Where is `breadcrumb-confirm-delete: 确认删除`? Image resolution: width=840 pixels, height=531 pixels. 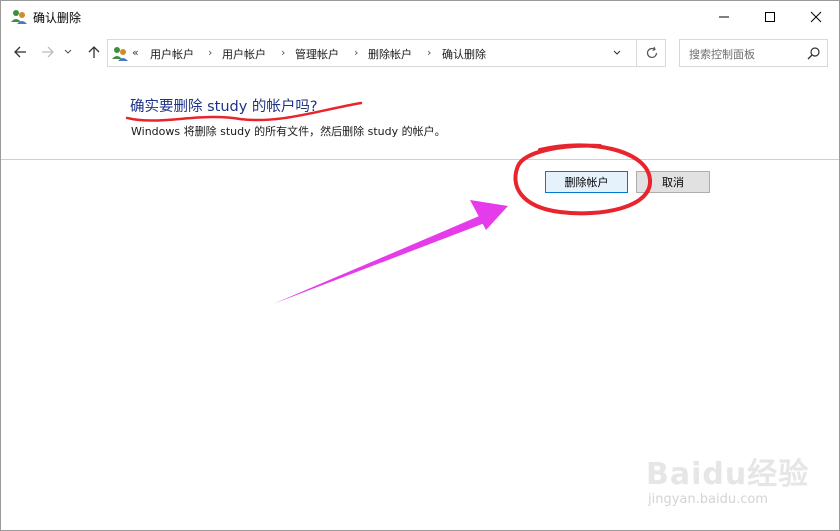 breadcrumb-confirm-delete: 确认删除 is located at coordinates (464, 54).